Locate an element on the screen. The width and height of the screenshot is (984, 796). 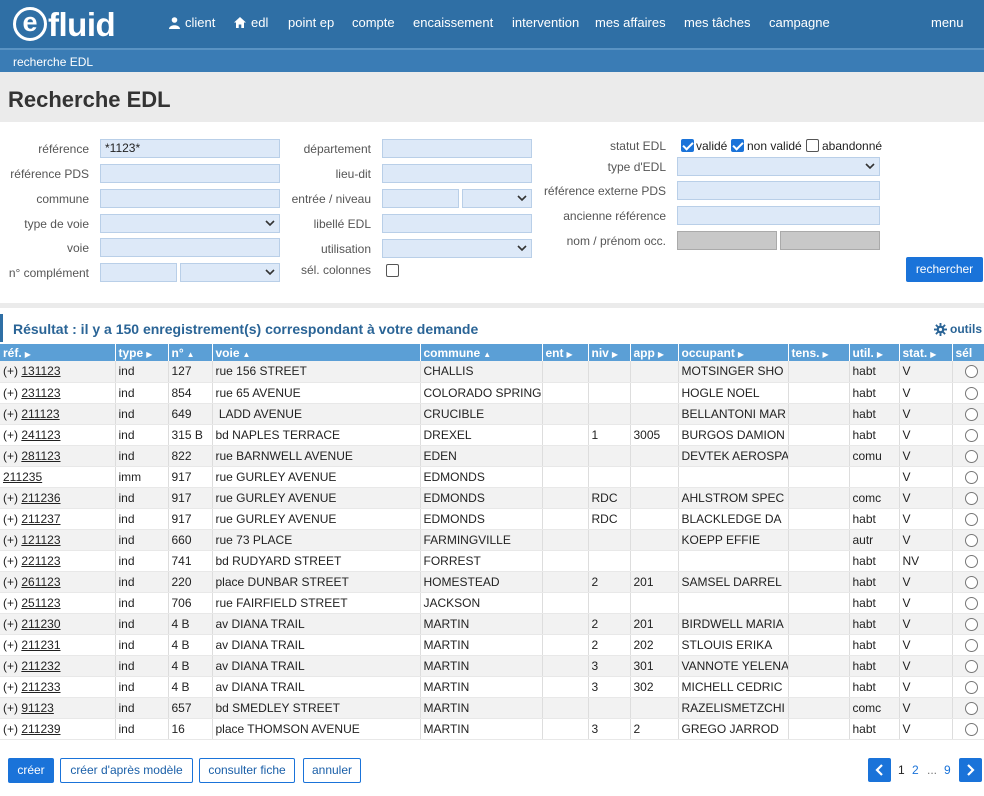
col-voie: voie ▲ is located at coordinates (316, 352).